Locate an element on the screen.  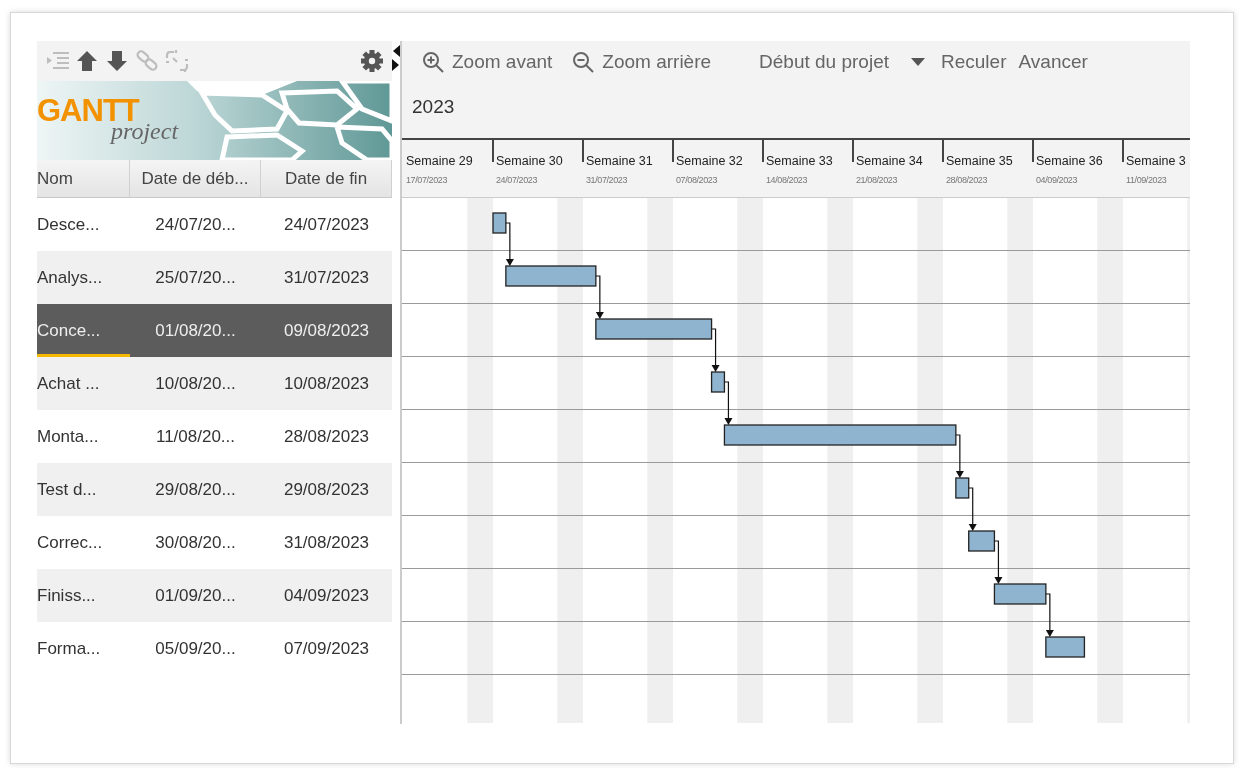
week-date: 07/08/2023 is located at coordinates (697, 180).